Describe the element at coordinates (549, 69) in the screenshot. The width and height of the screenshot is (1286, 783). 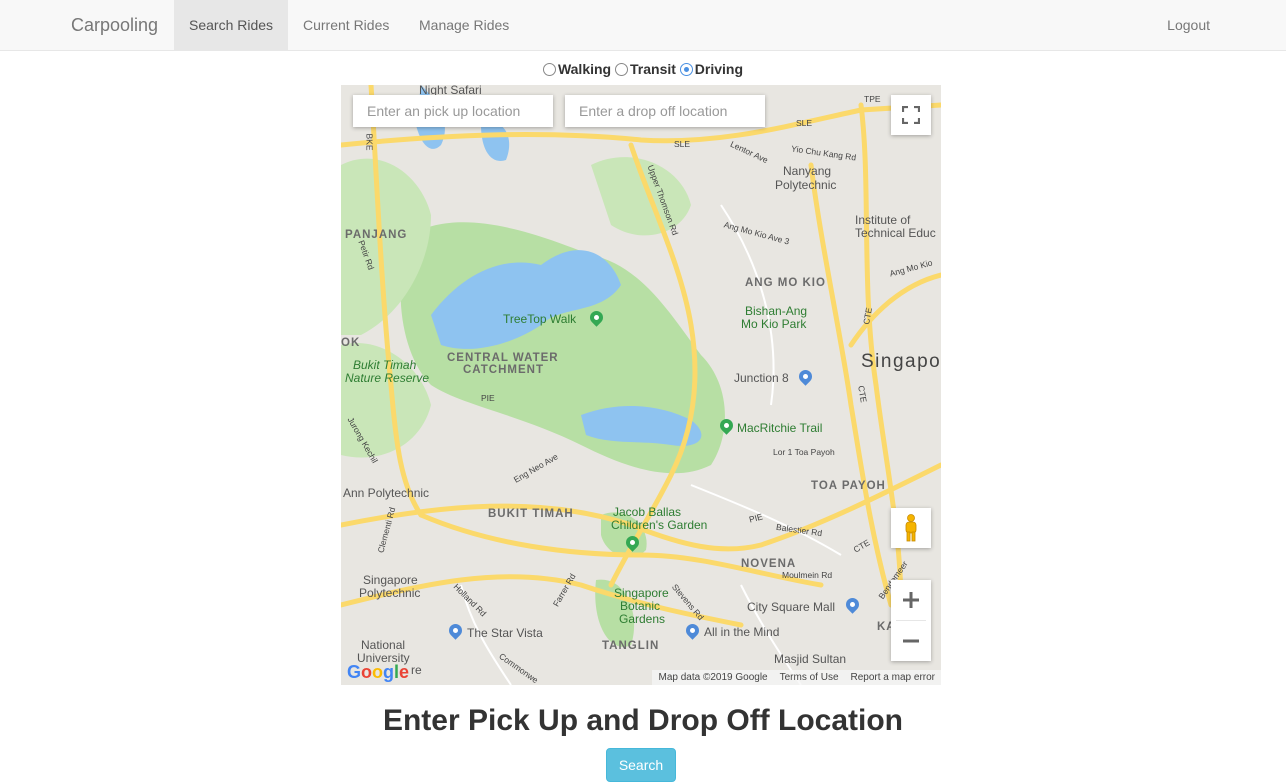
I see `walking-radio` at that location.